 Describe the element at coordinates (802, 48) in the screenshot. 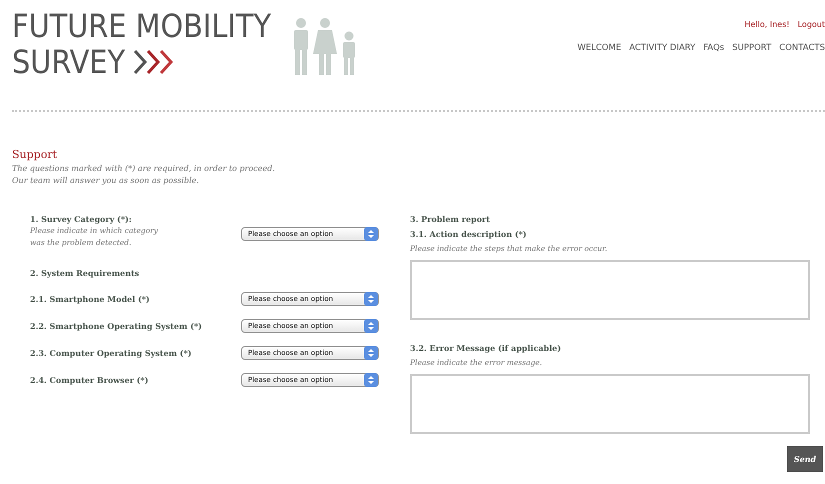

I see `nav-link: CONTACTS` at that location.